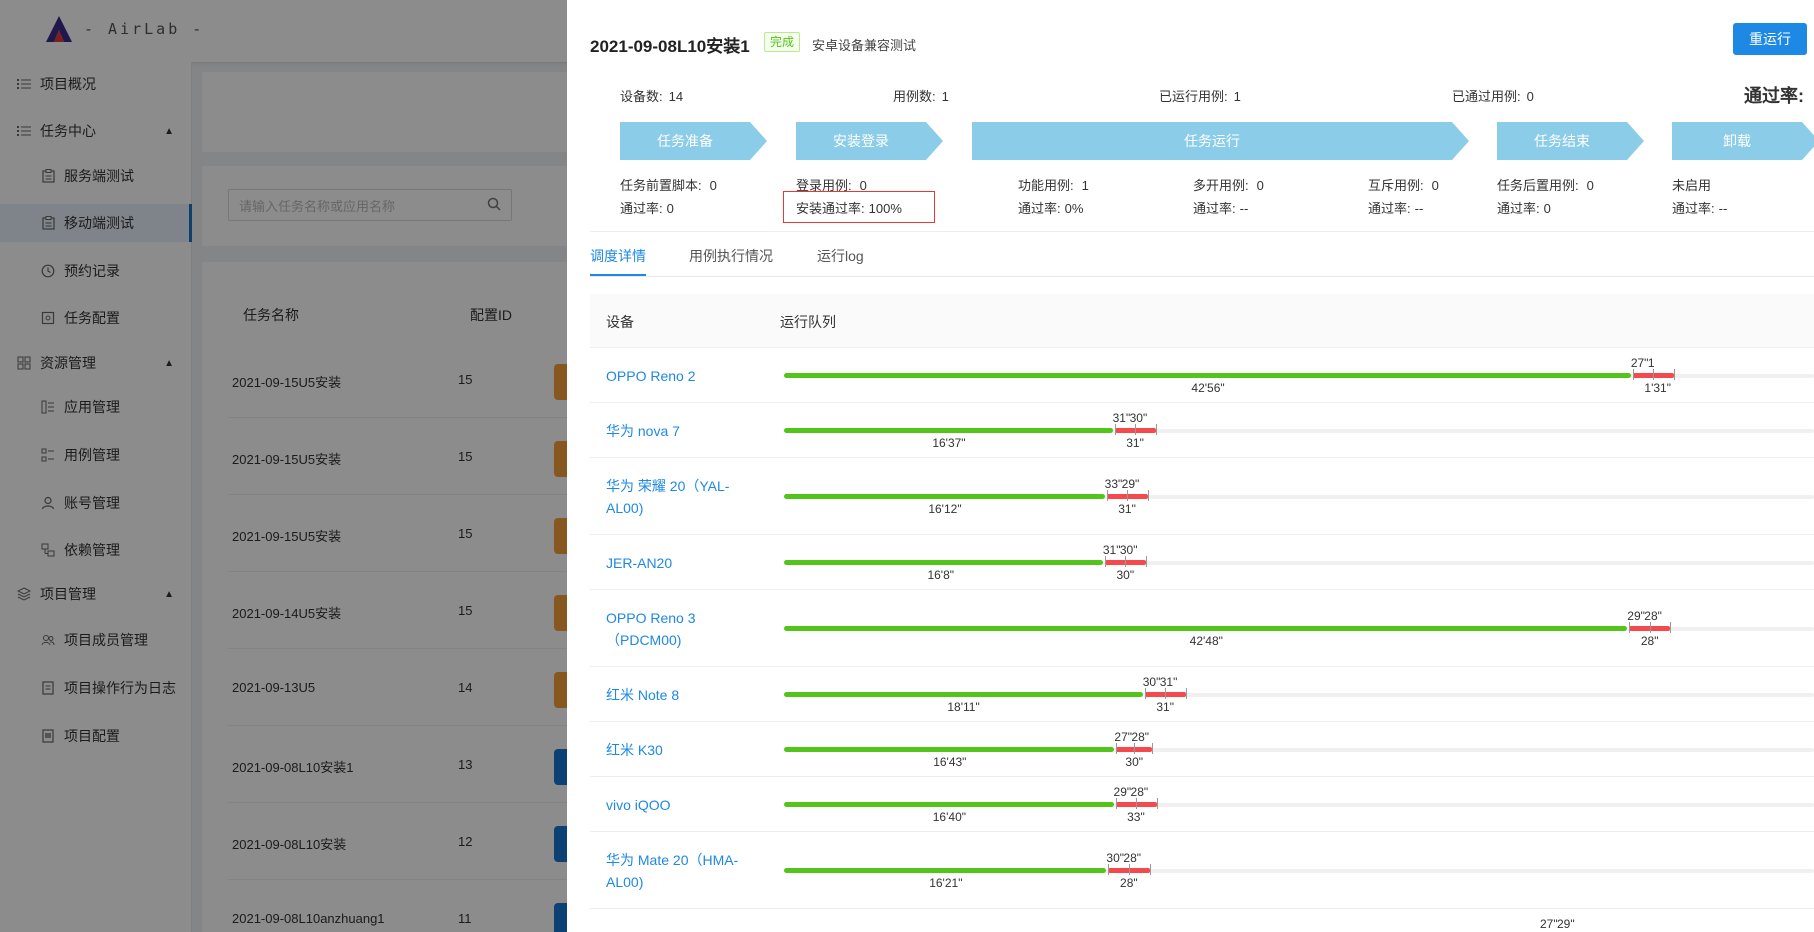  What do you see at coordinates (1053, 185) in the screenshot?
I see `func-case-count: 功能用例: 1` at bounding box center [1053, 185].